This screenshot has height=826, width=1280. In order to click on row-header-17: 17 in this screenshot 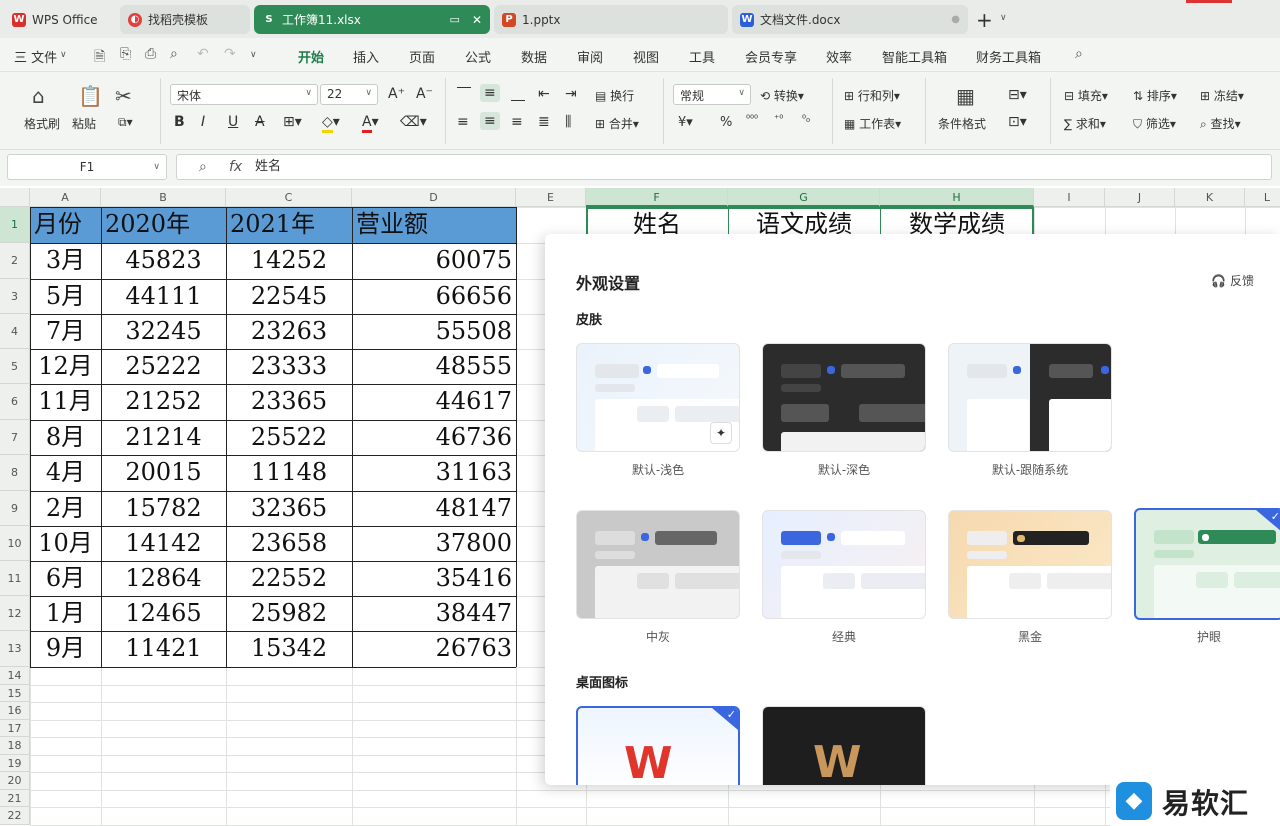, I will do `click(15, 728)`.